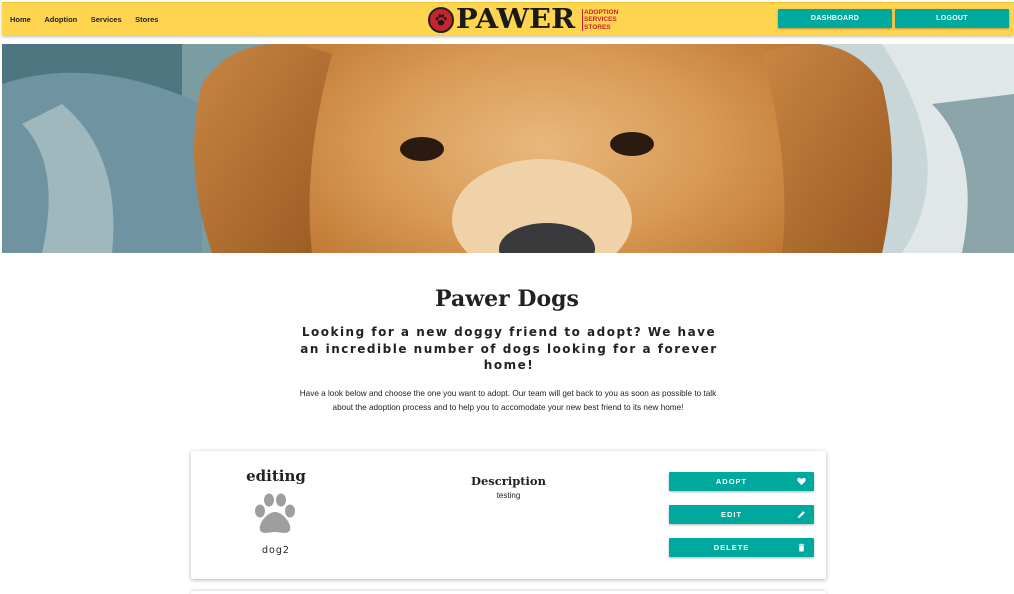 The image size is (1014, 594). I want to click on nav-link-home: Home, so click(24, 19).